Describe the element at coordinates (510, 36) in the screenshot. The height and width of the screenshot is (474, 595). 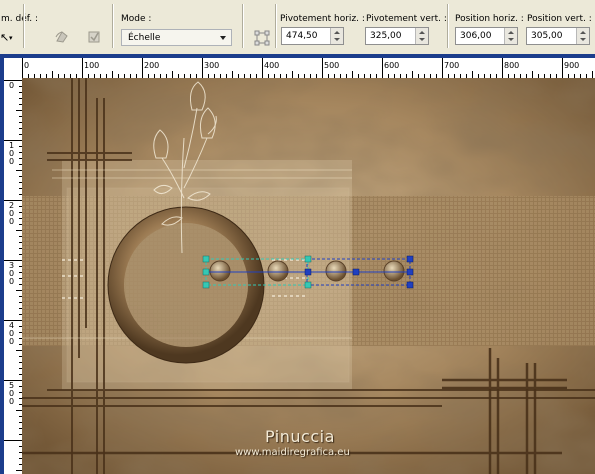
I see `pos-h-spinner` at that location.